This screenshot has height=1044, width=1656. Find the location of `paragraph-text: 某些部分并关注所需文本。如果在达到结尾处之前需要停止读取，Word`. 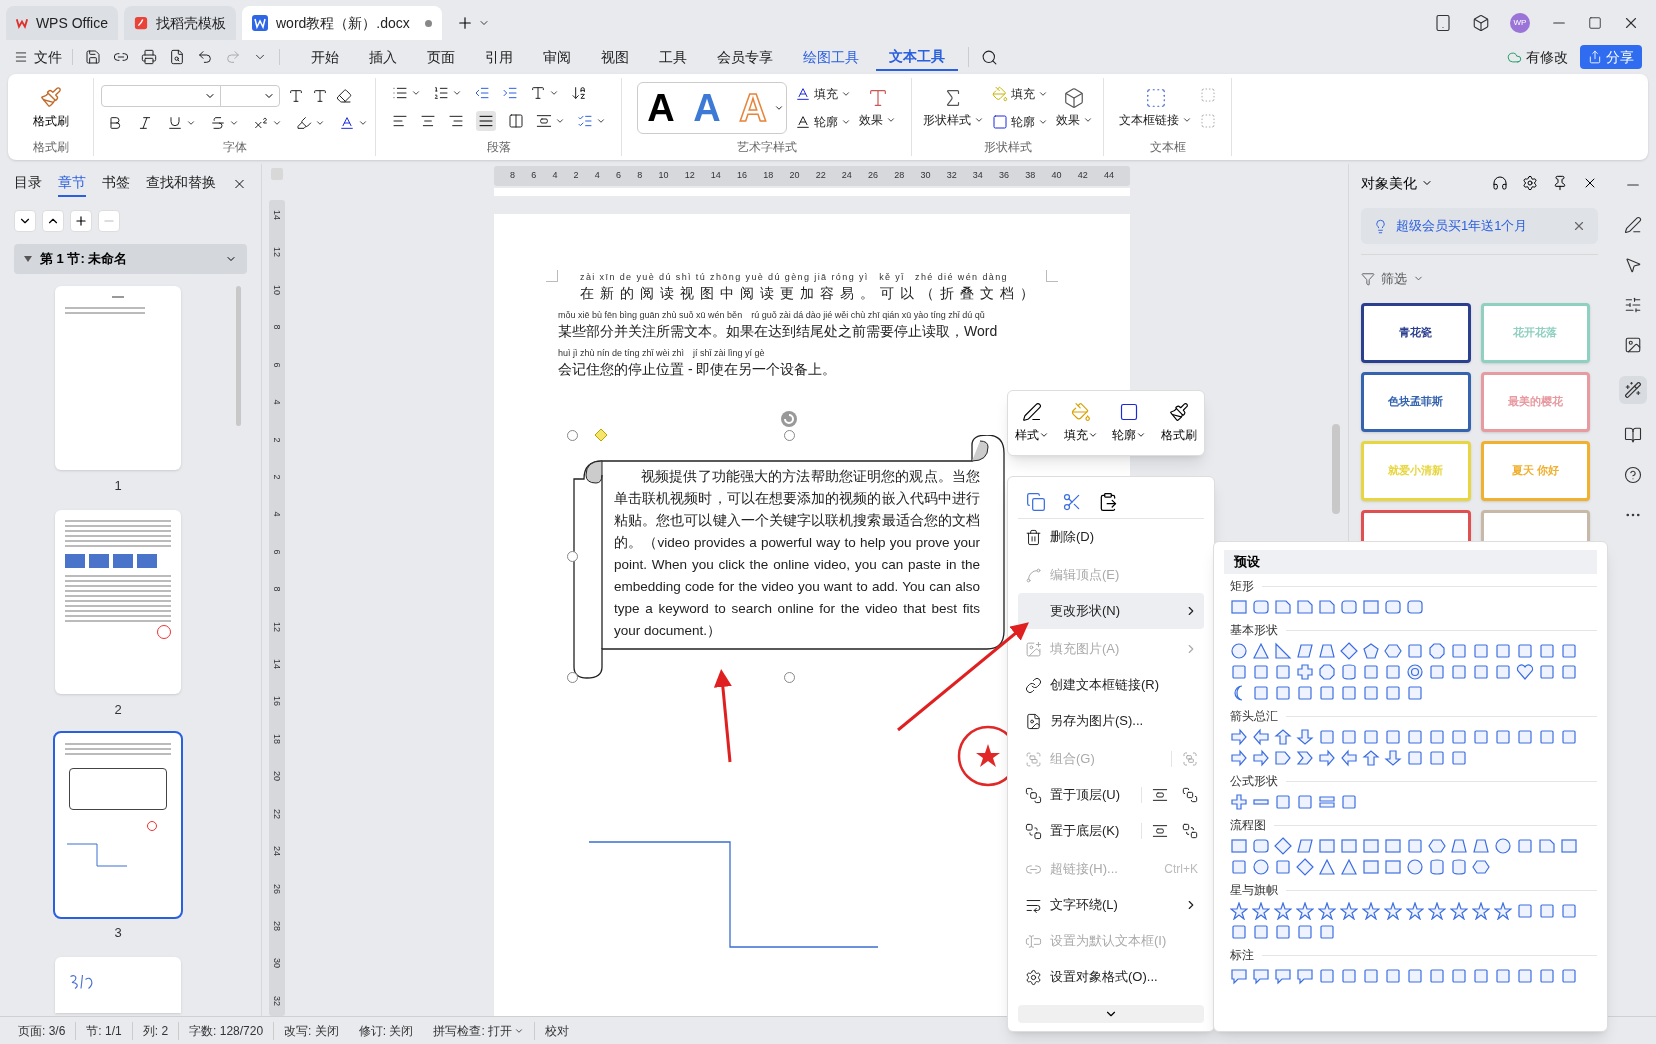

paragraph-text: 某些部分并关注所需文本。如果在达到结尾处之前需要停止读取，Word is located at coordinates (778, 331).